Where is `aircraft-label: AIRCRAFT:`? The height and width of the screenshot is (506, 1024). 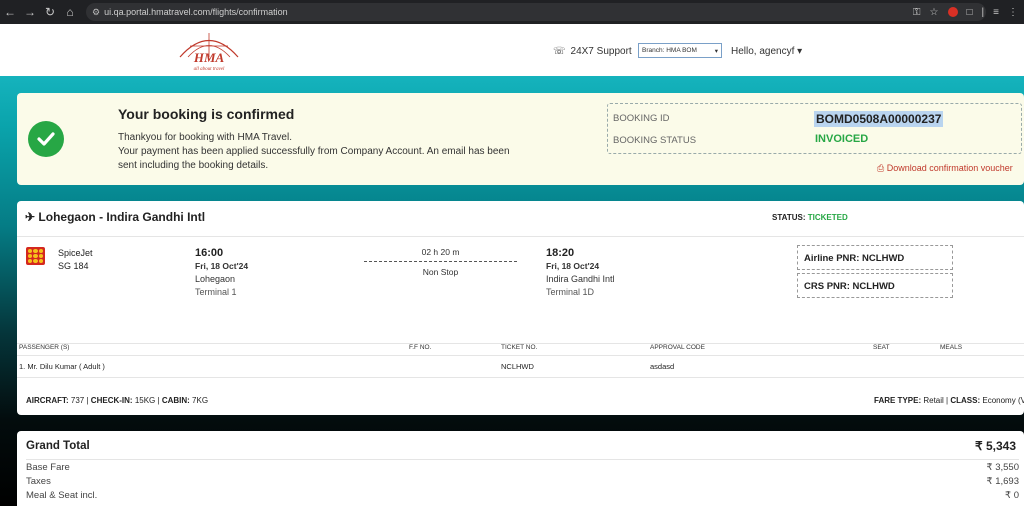 aircraft-label: AIRCRAFT: is located at coordinates (47, 400).